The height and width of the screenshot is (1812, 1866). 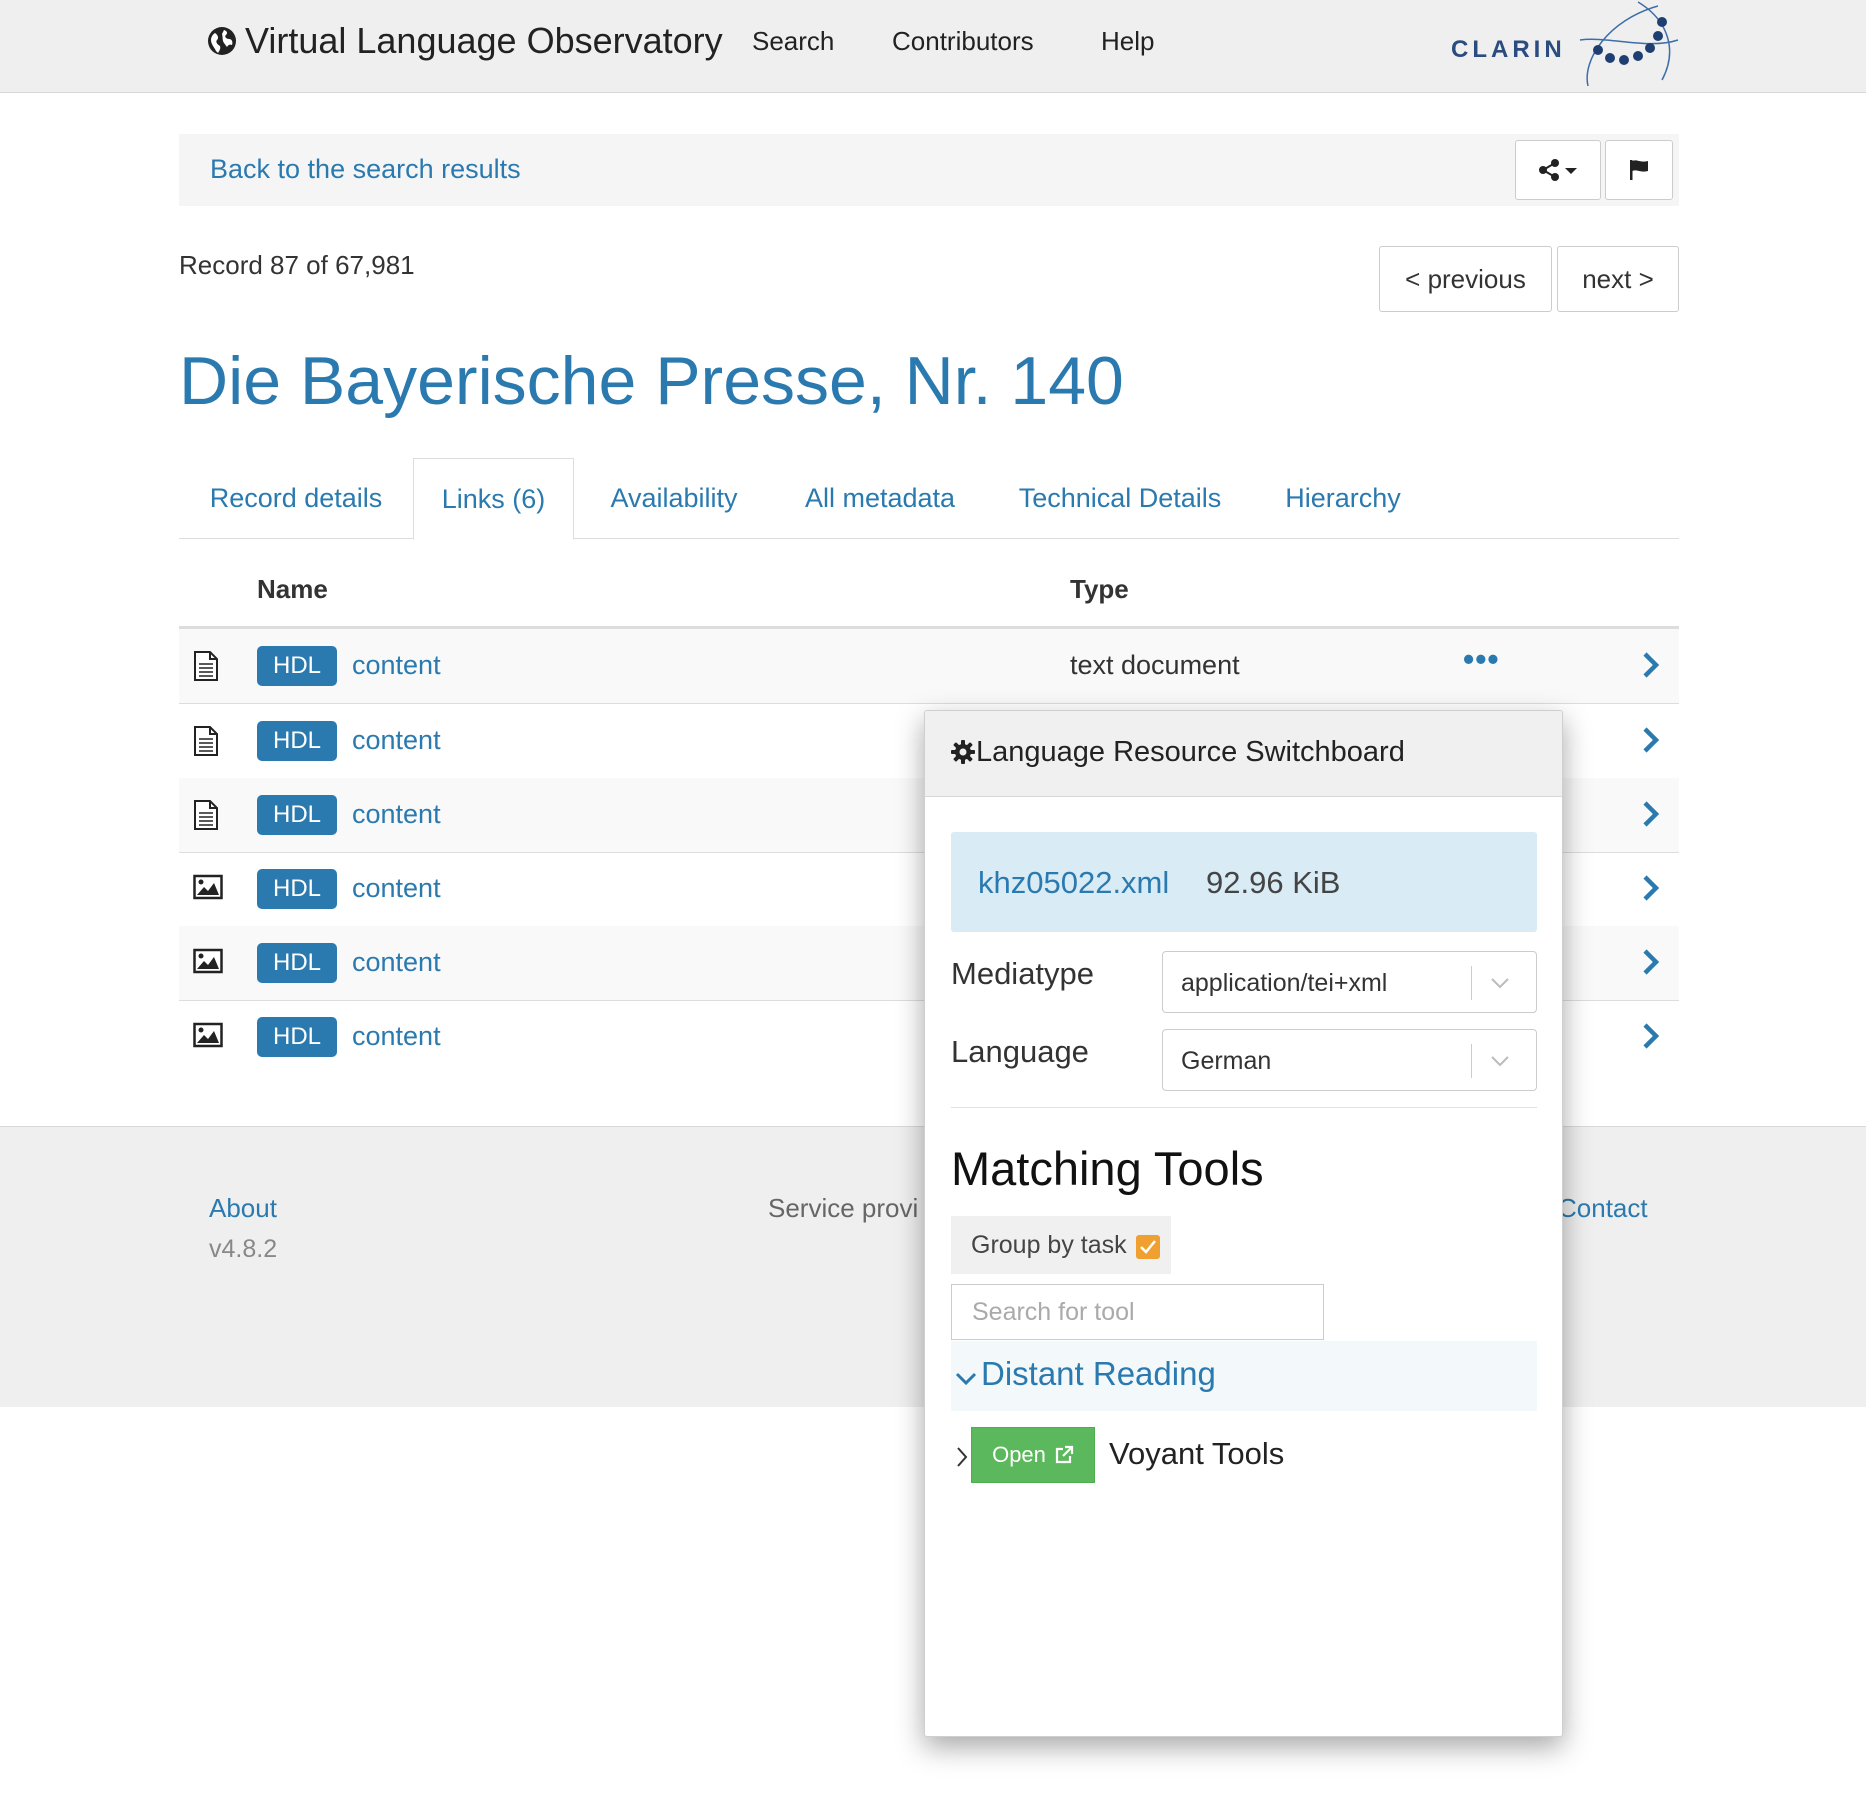 What do you see at coordinates (793, 41) in the screenshot?
I see `nav-search: Search` at bounding box center [793, 41].